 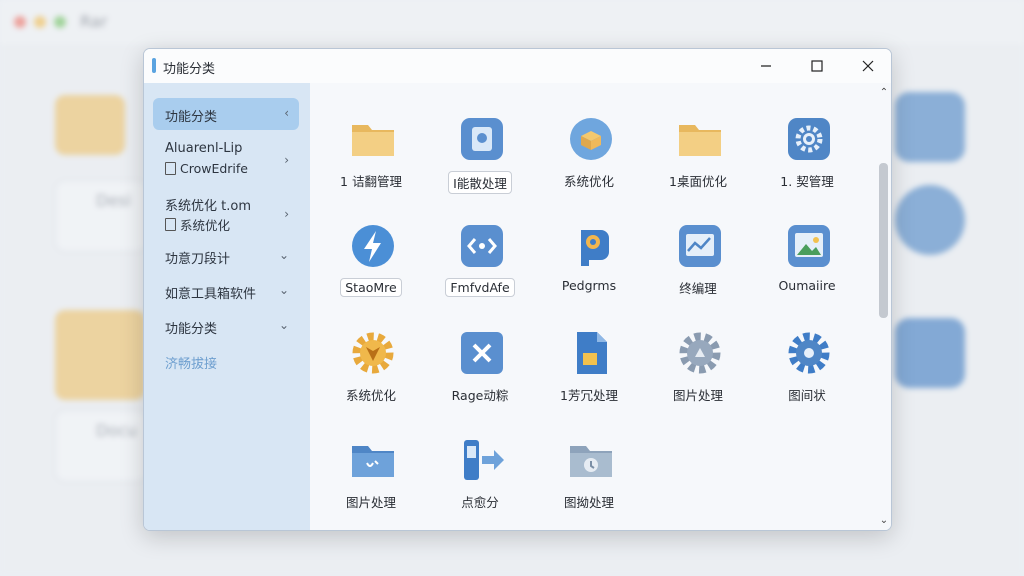 What do you see at coordinates (482, 139) in the screenshot?
I see `image-app-icon` at bounding box center [482, 139].